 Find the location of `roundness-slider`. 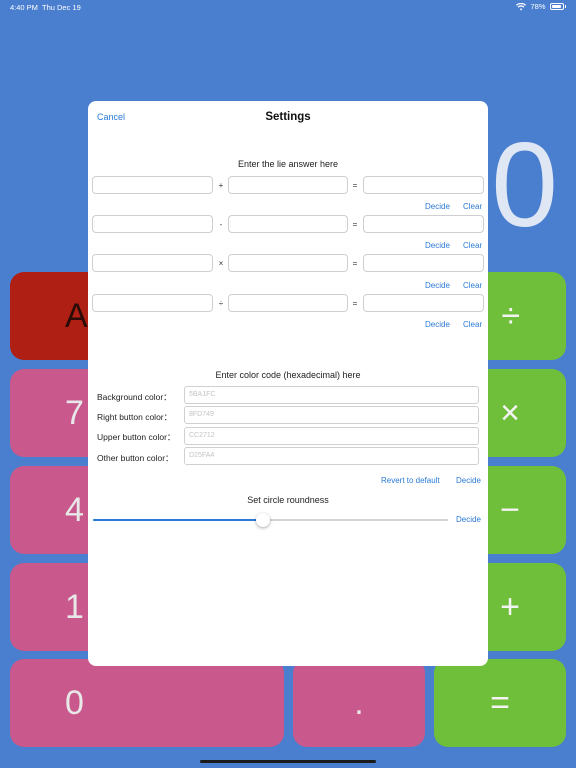

roundness-slider is located at coordinates (270, 520).